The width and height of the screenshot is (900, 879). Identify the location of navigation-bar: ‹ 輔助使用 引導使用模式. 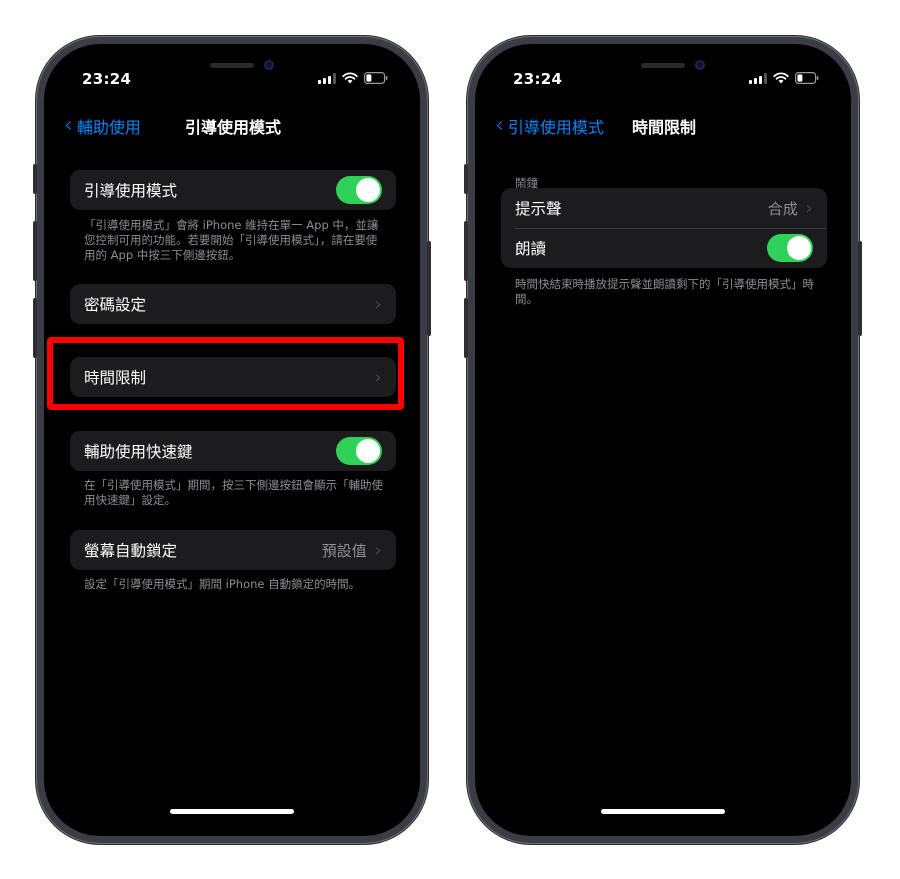
(232, 125).